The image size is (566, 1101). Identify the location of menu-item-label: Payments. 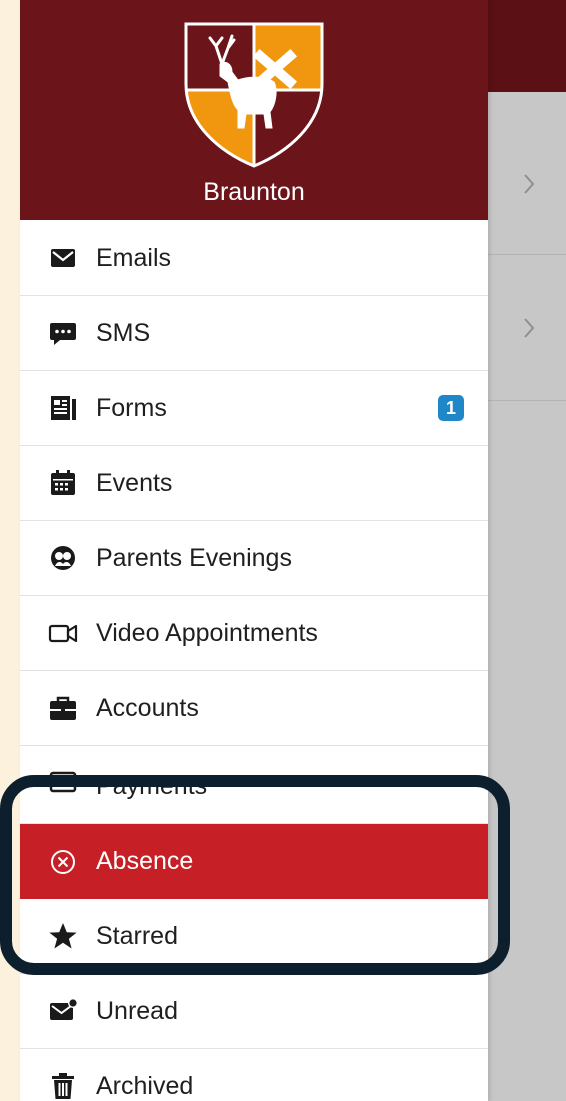
(152, 786).